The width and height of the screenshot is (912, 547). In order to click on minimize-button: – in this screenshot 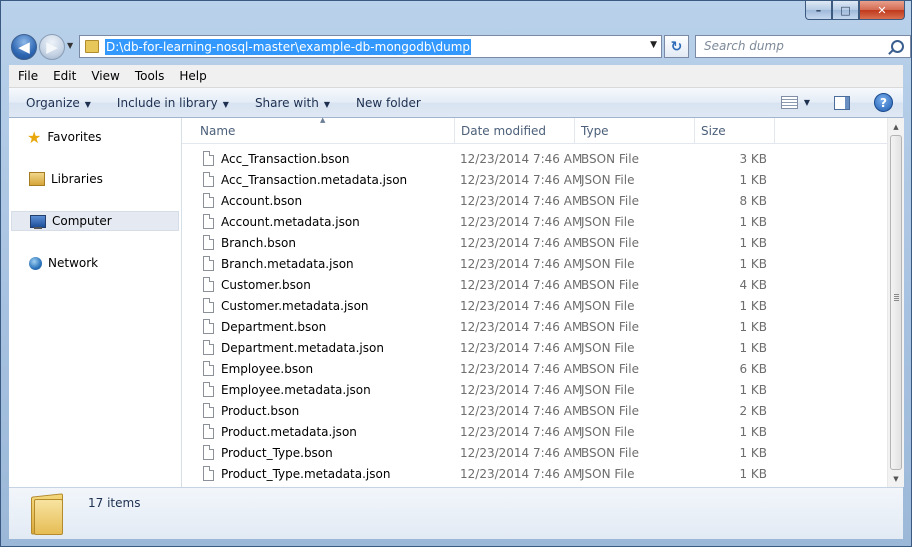, I will do `click(818, 10)`.